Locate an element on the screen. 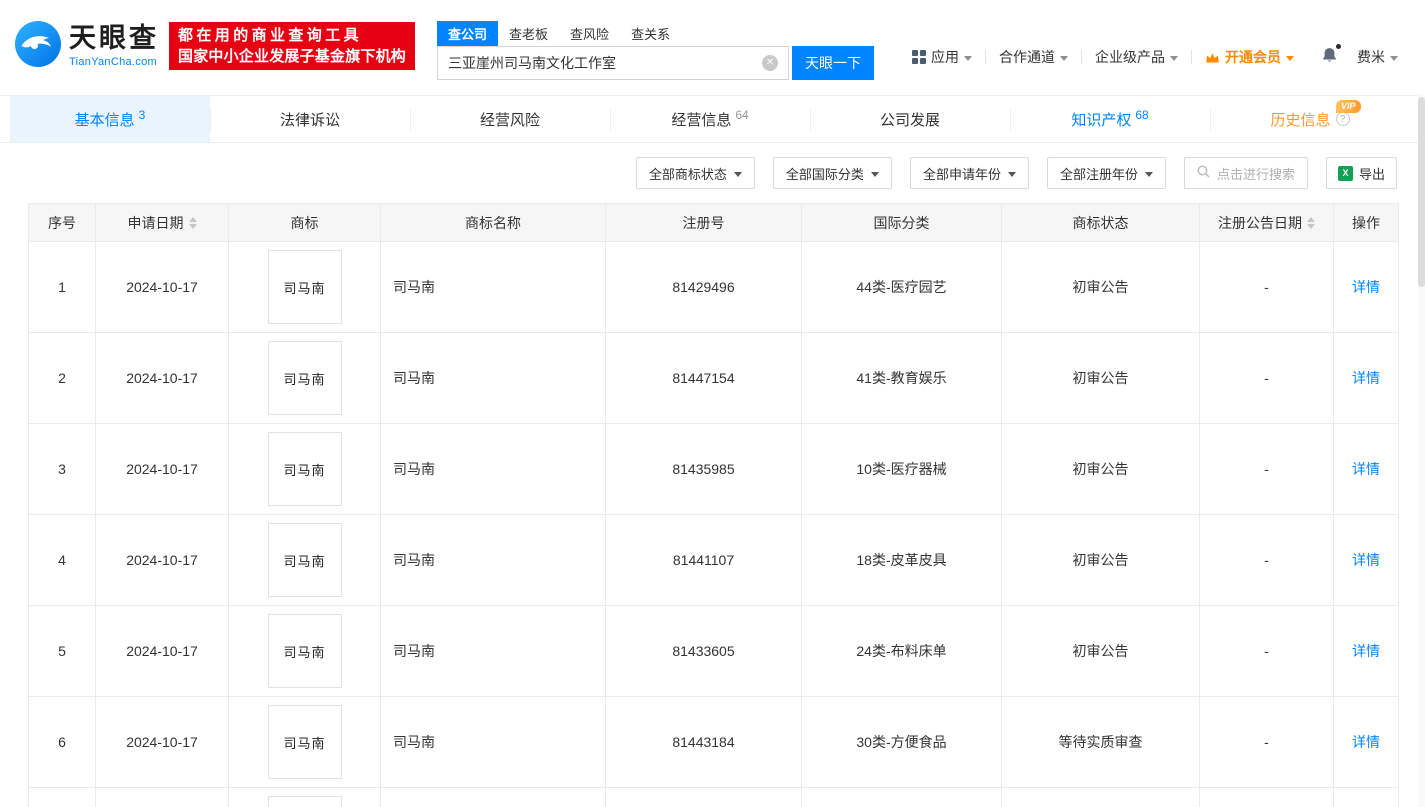 The image size is (1425, 807). tab-label: 历史信息 is located at coordinates (1300, 120).